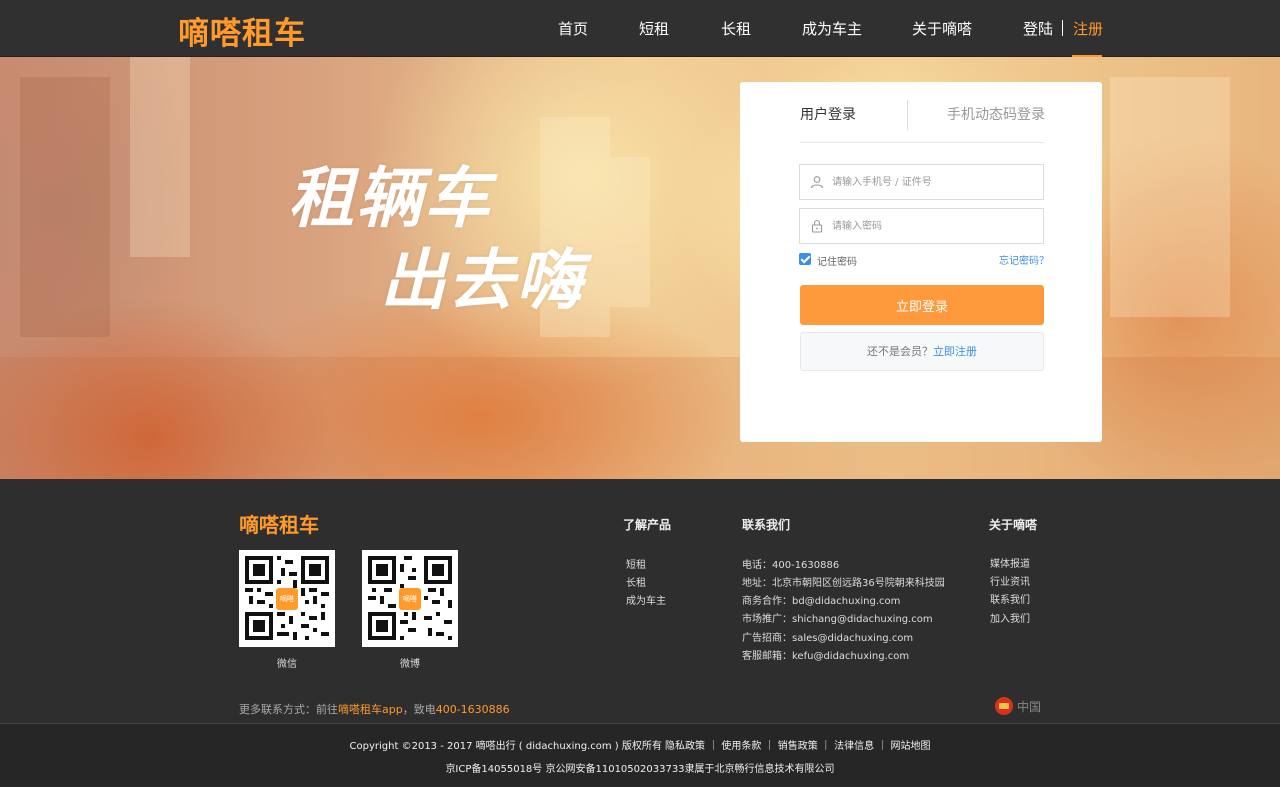  Describe the element at coordinates (817, 226) in the screenshot. I see `lock-icon` at that location.